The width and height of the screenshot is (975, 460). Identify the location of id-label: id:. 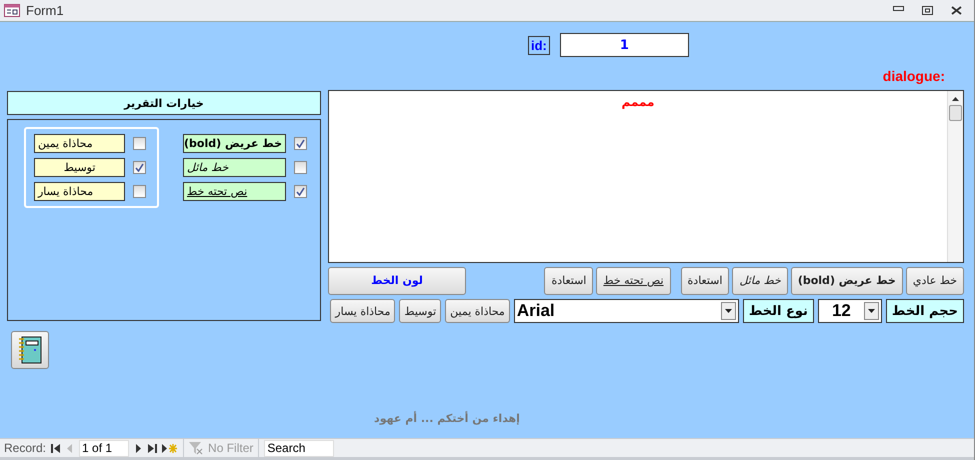
(539, 45).